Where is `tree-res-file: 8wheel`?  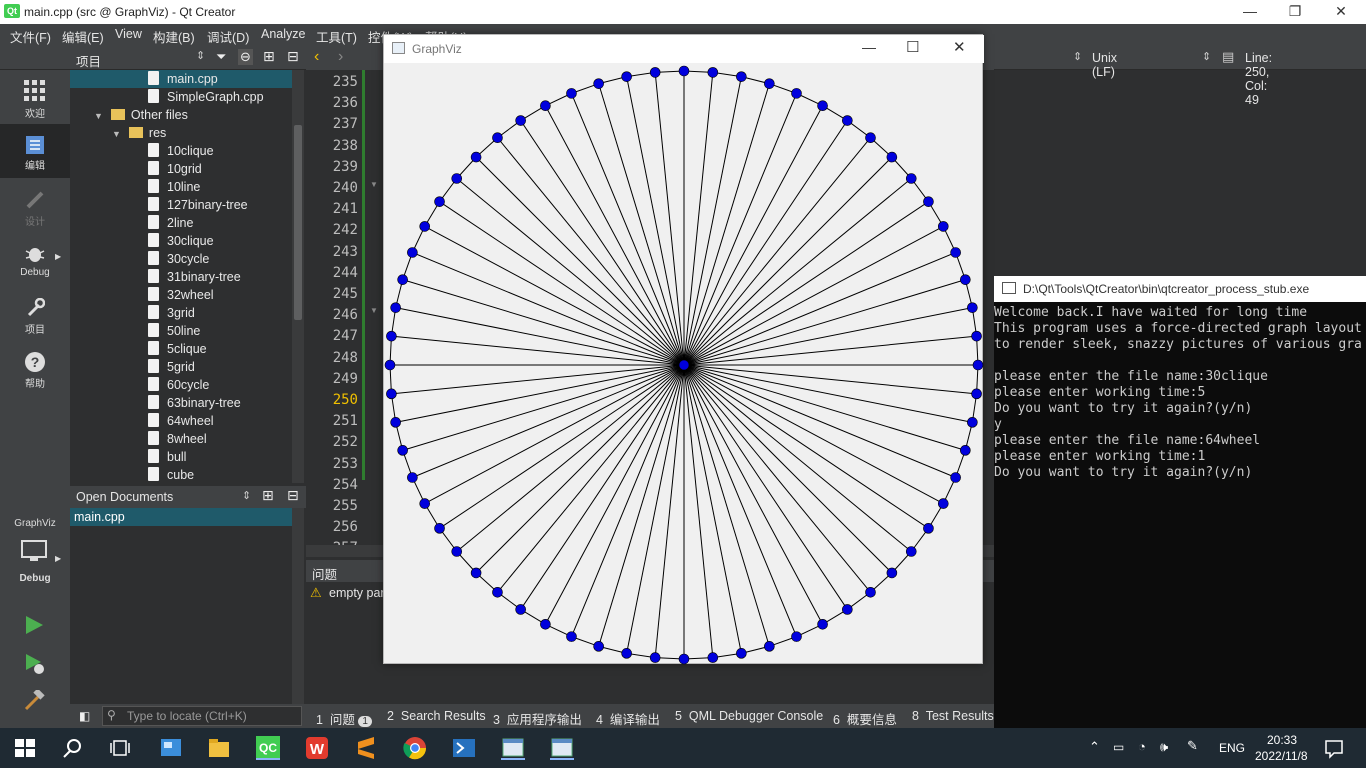 tree-res-file: 8wheel is located at coordinates (177, 439).